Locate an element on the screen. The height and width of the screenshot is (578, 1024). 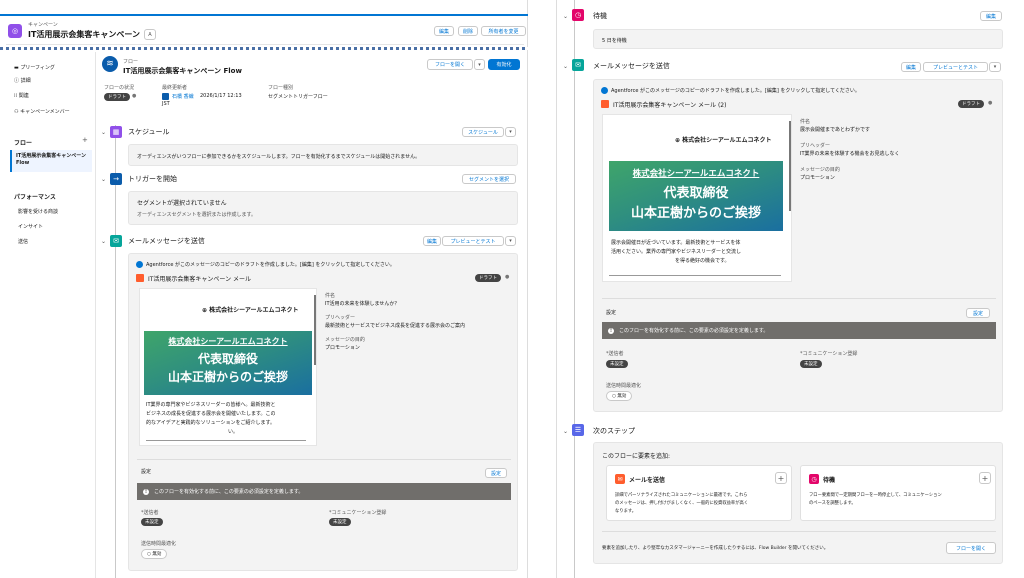
flow-status-label: フローの状況 is located at coordinates (119, 88).